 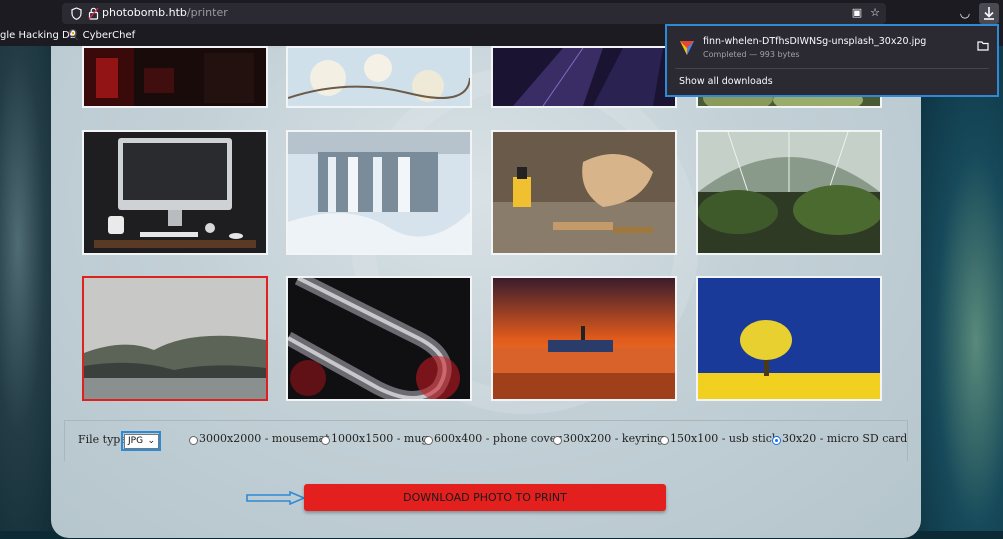 I want to click on file-type-label: File type, so click(x=102, y=439).